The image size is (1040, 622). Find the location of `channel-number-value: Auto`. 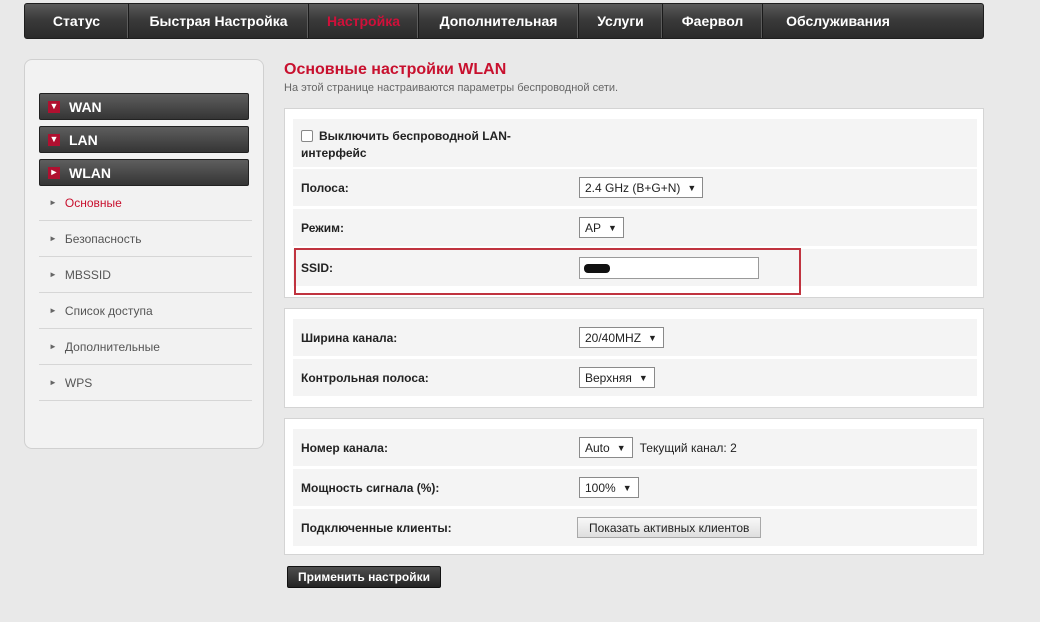

channel-number-value: Auto is located at coordinates (597, 447).